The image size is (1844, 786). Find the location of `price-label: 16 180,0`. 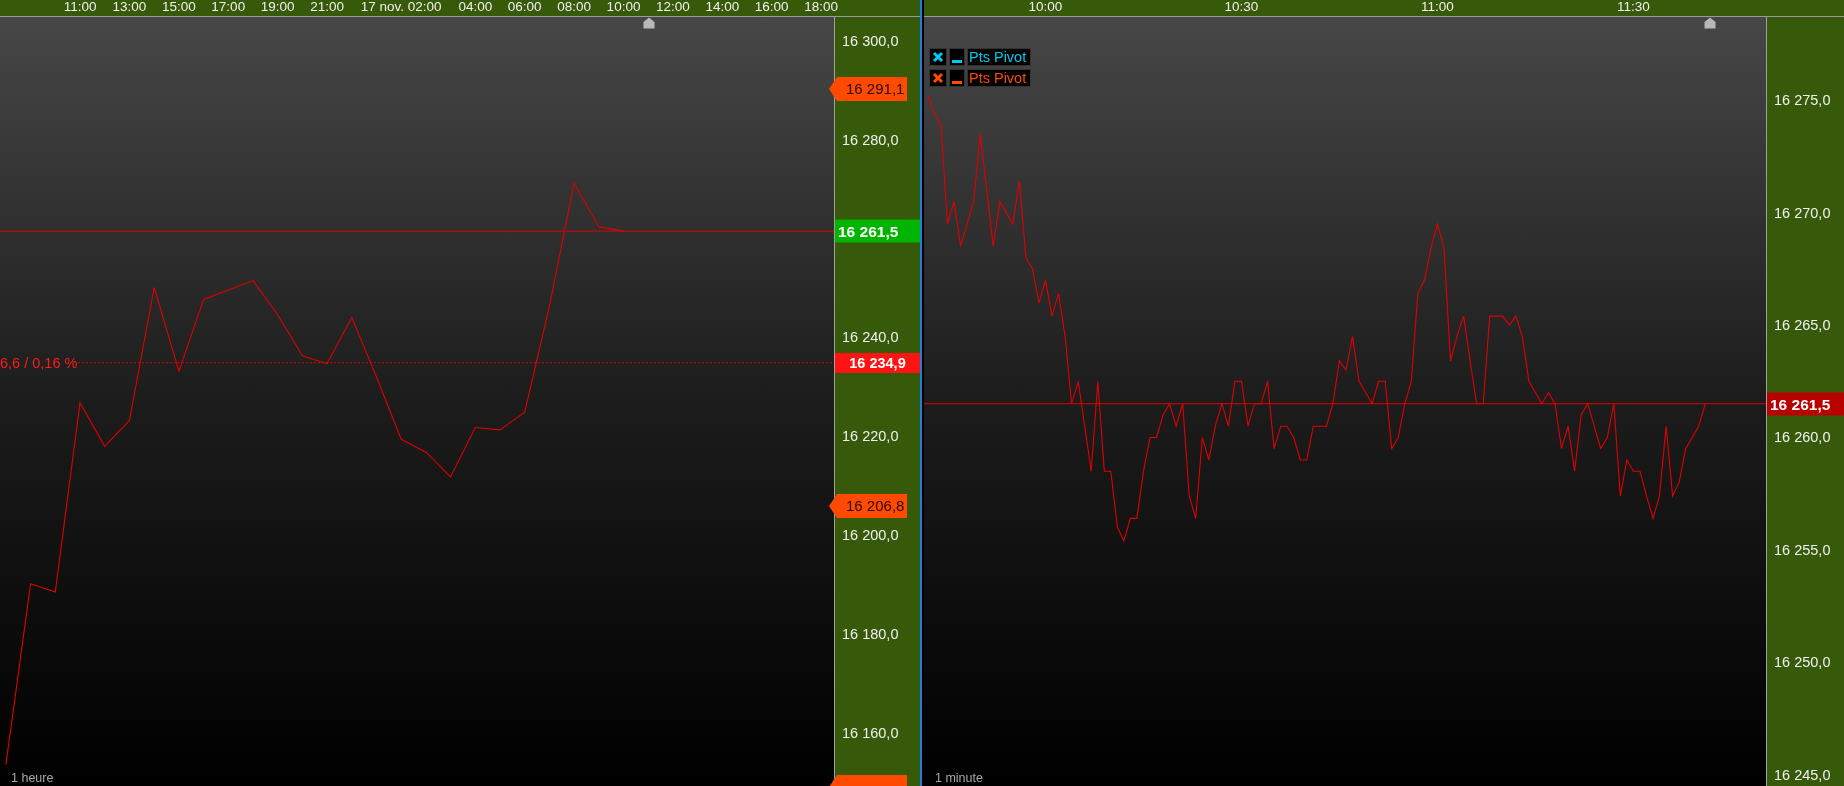

price-label: 16 180,0 is located at coordinates (870, 634).